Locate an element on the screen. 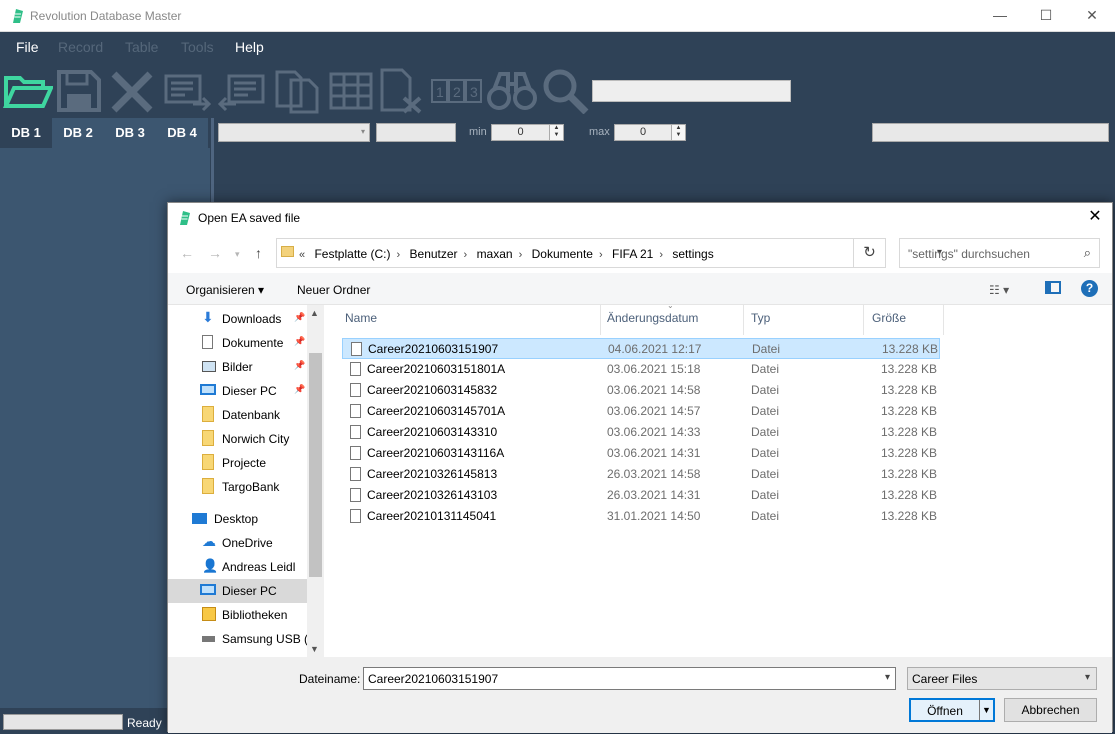 This screenshot has width=1115, height=734. max-spinner: 0 ▲ ▼ is located at coordinates (650, 132).